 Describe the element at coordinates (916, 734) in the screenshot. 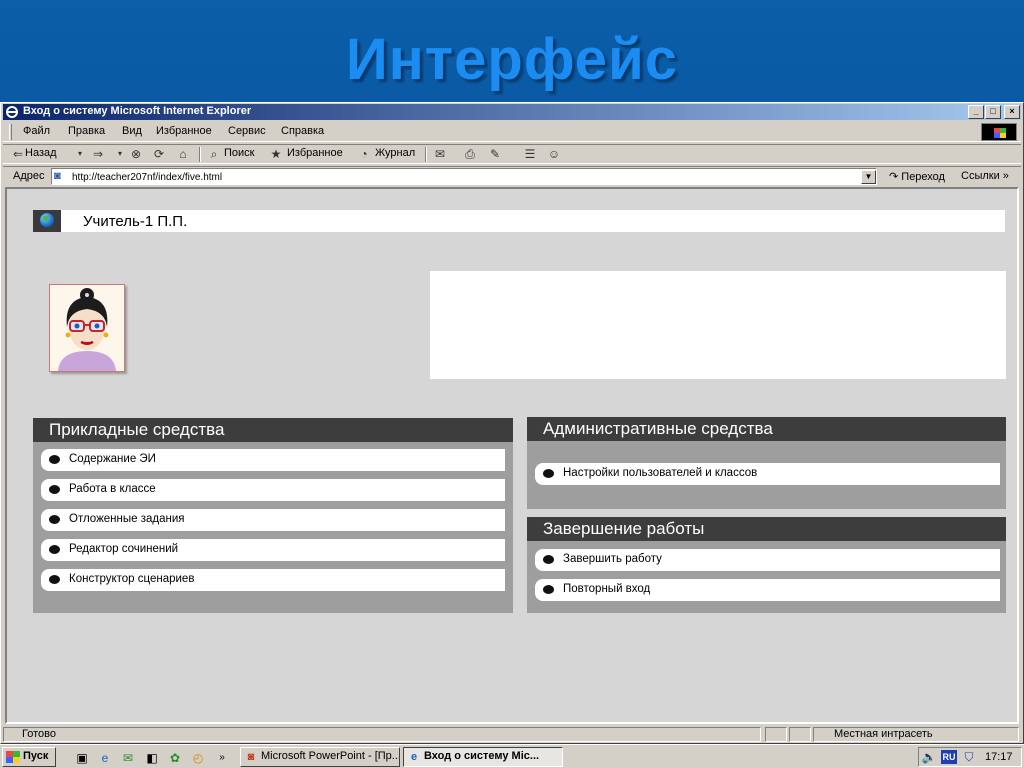

I see `zone-cell: Местная интрасеть` at that location.